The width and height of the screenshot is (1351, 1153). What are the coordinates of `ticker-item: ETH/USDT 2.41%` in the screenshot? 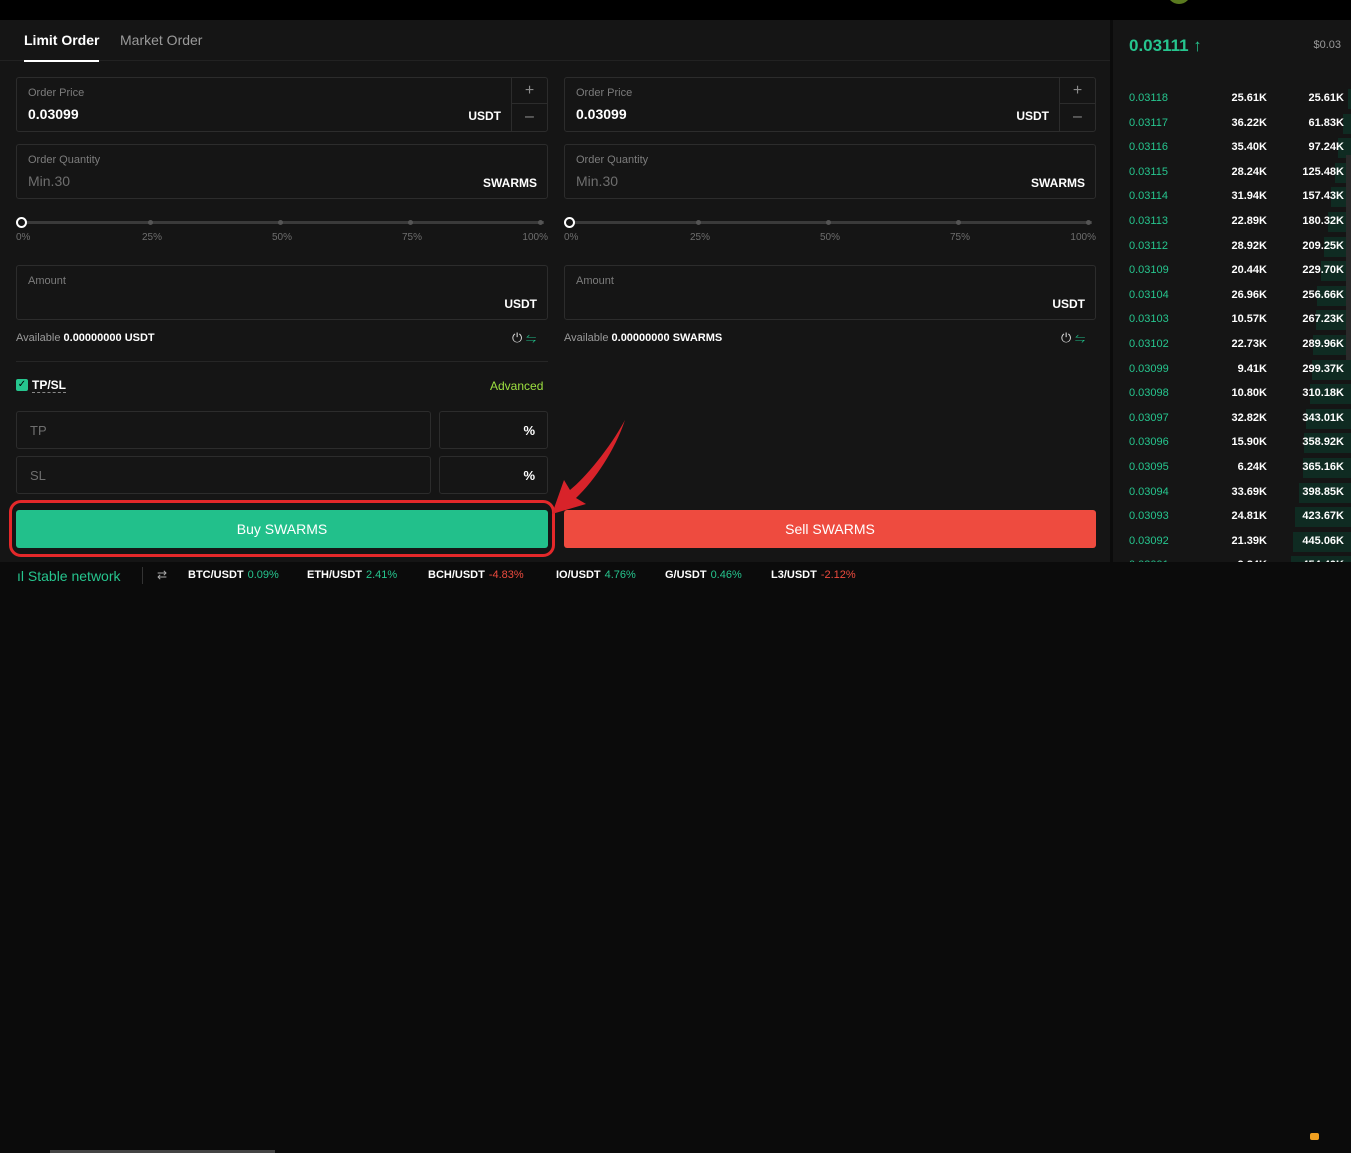 It's located at (352, 575).